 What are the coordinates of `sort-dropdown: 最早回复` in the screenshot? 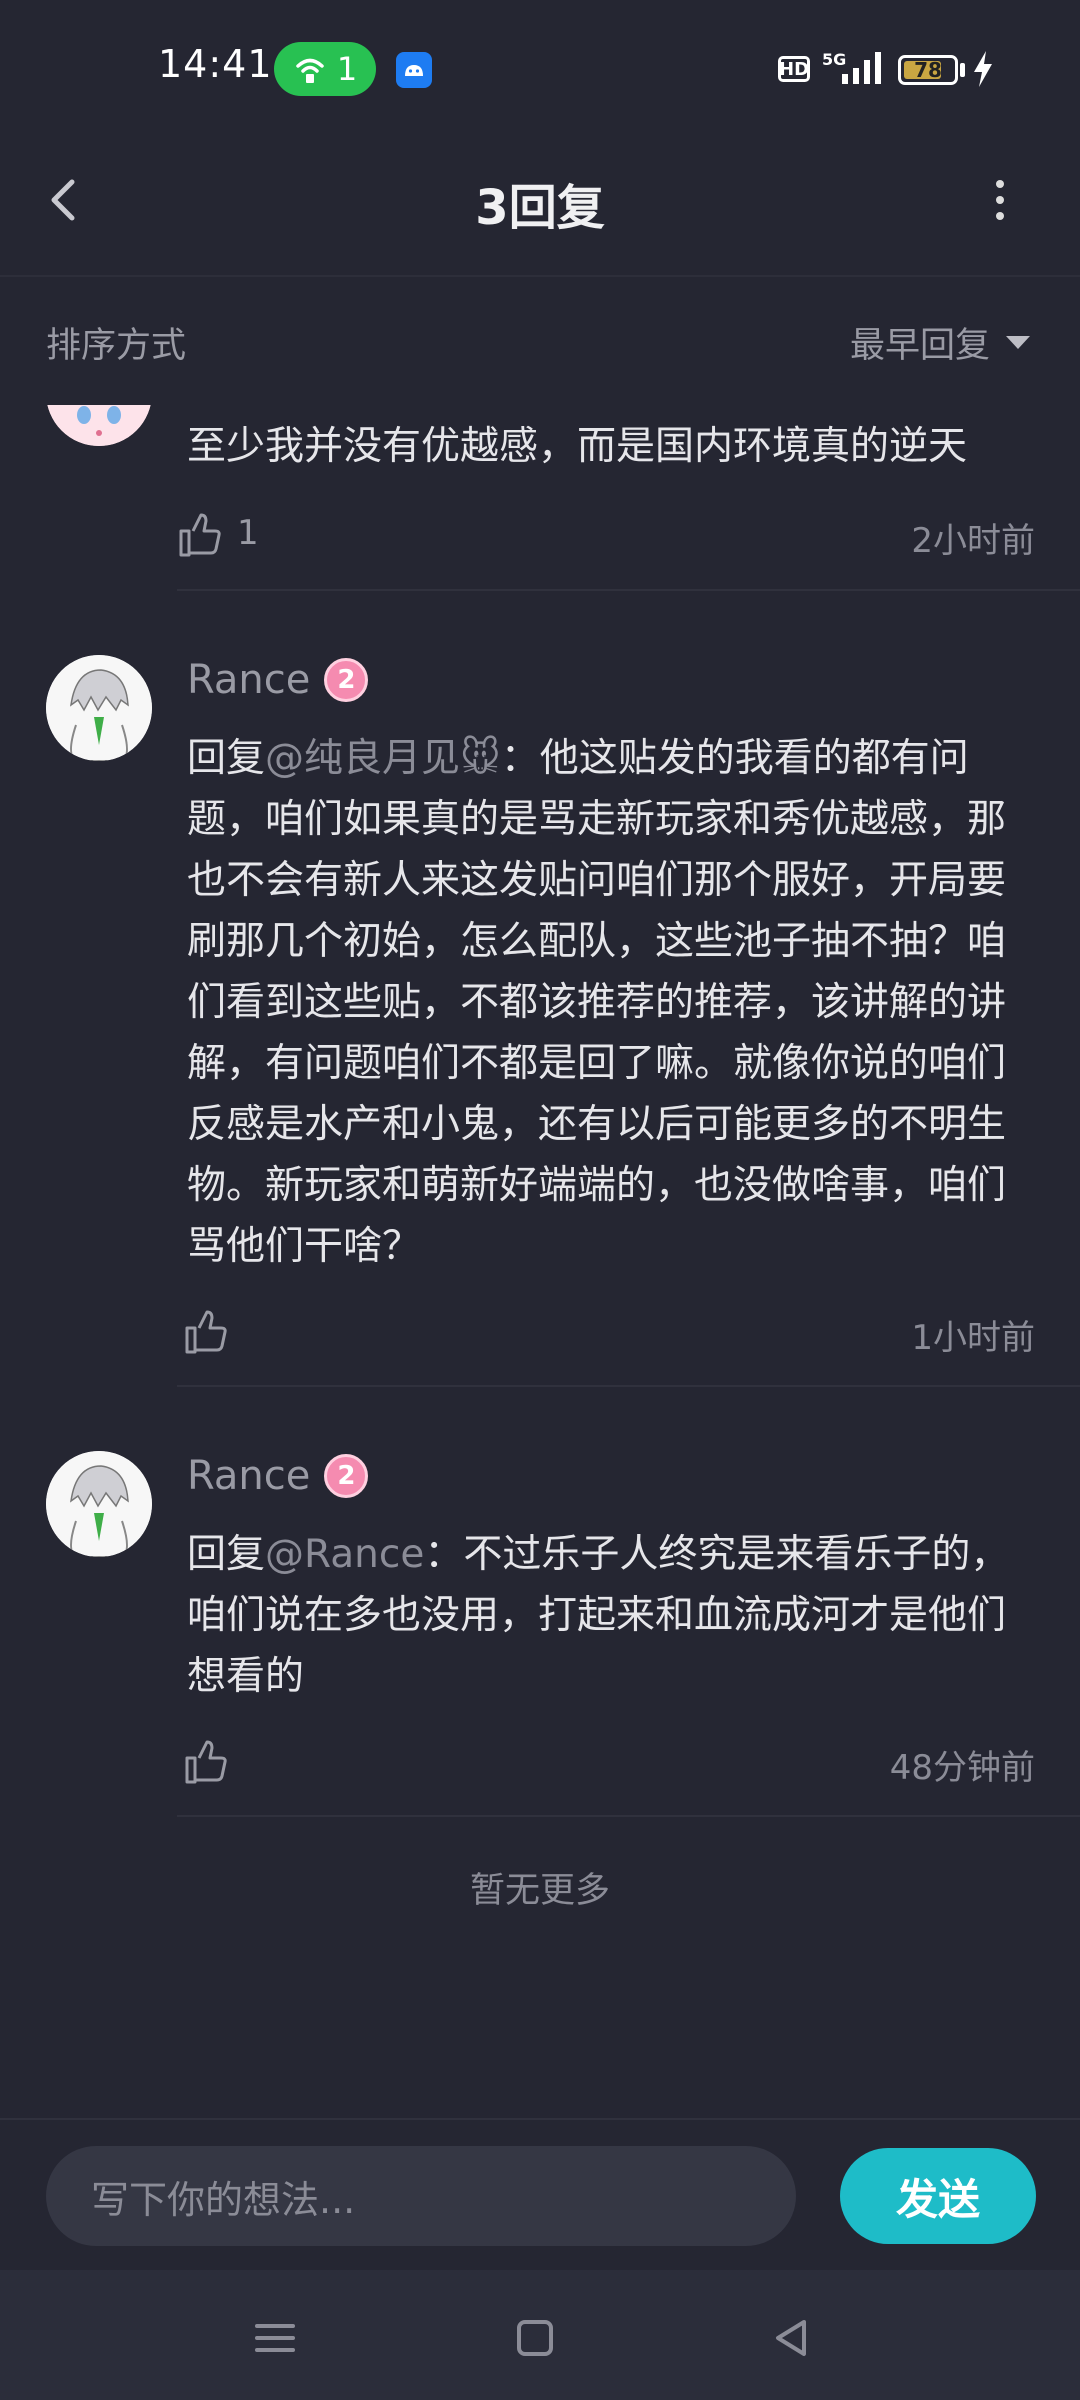 It's located at (940, 342).